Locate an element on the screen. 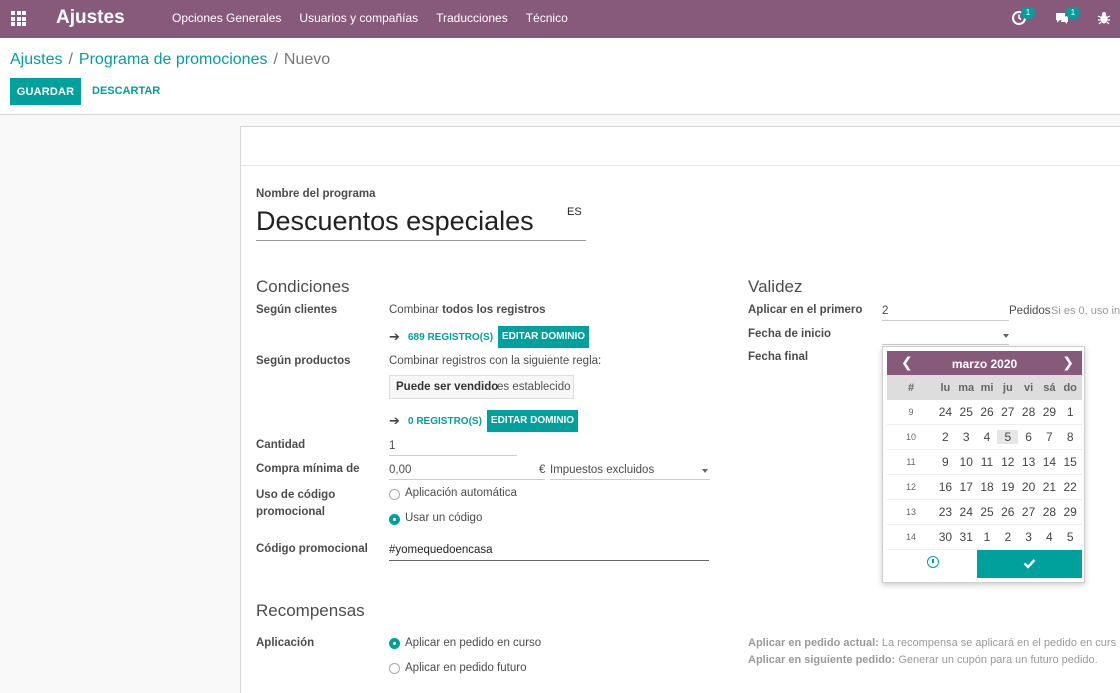 The image size is (1120, 693). apply-first-input: 2 is located at coordinates (945, 311).